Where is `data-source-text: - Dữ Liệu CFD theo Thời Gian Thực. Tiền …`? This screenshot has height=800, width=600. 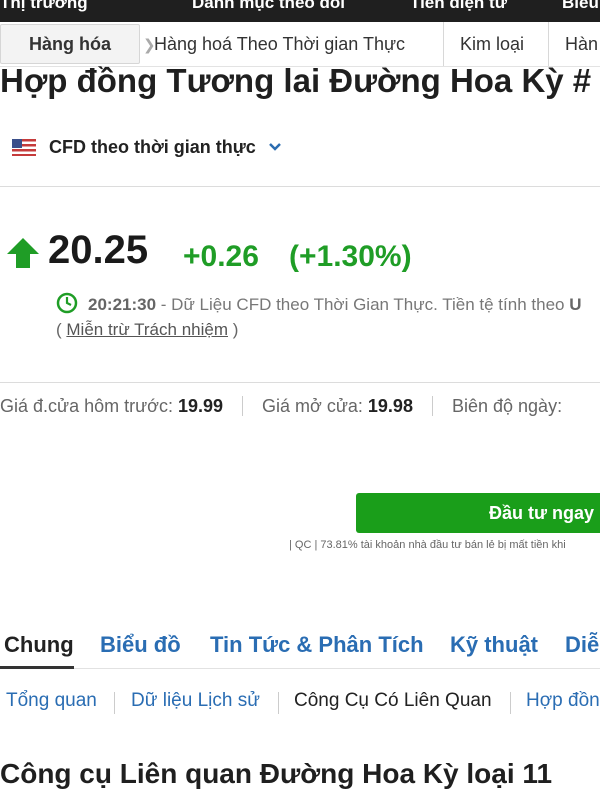 data-source-text: - Dữ Liệu CFD theo Thời Gian Thực. Tiền … is located at coordinates (363, 304).